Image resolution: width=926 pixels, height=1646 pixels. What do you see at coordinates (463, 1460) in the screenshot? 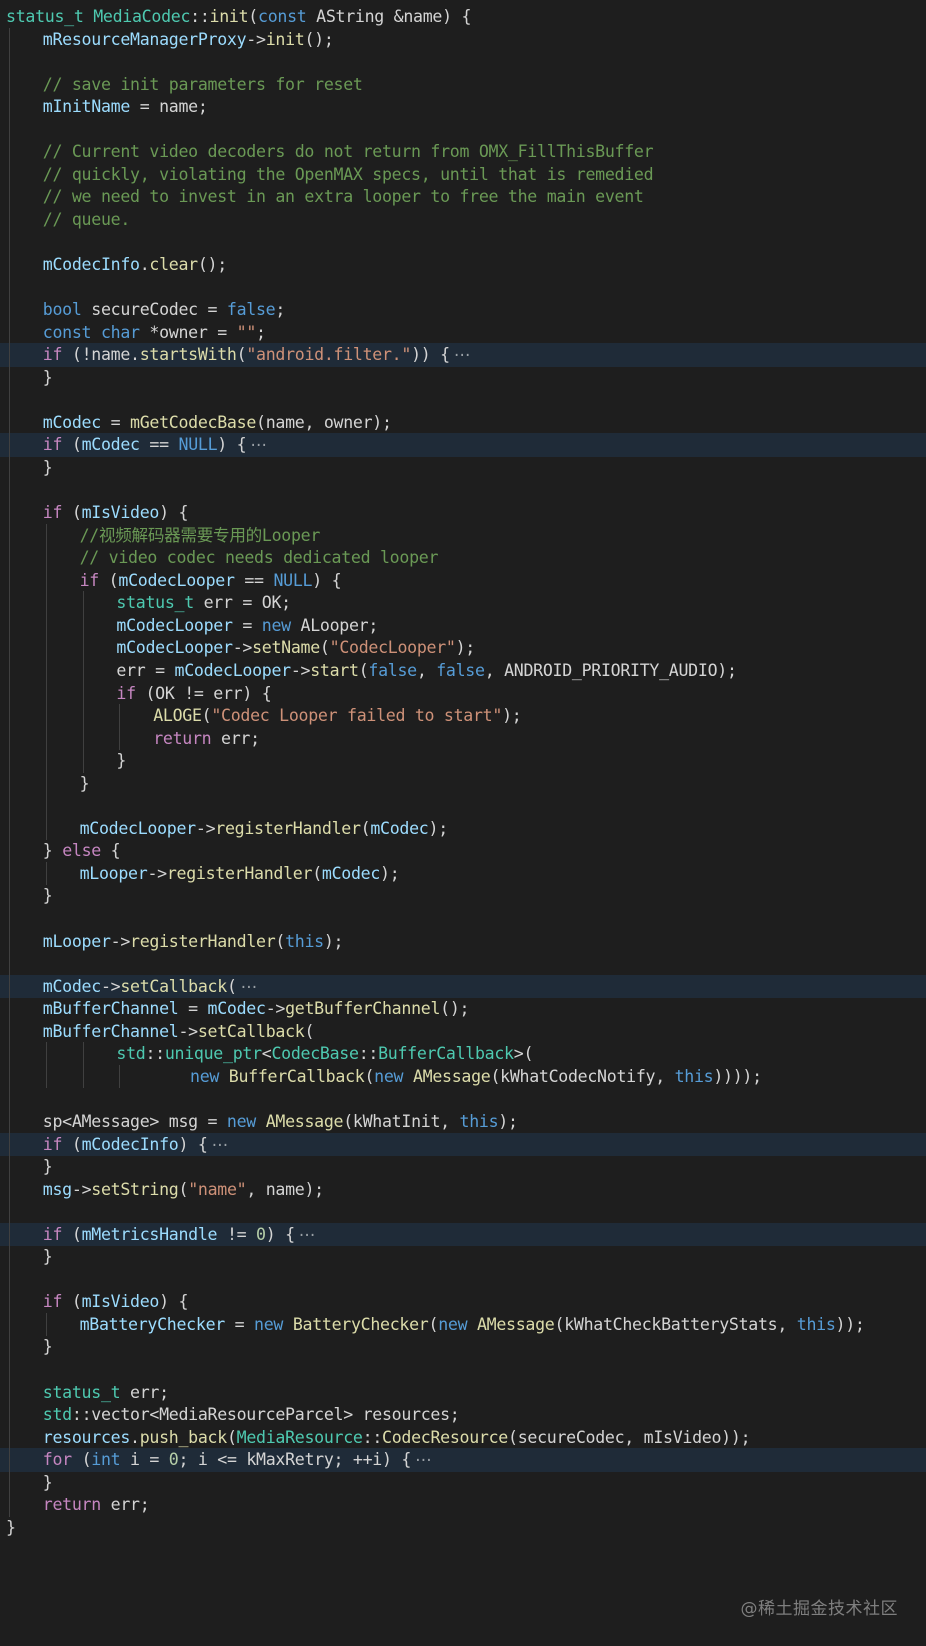
I see `folded-code-line: for (int i = 0; i <= kMaxRetry; ++i) {⋯` at bounding box center [463, 1460].